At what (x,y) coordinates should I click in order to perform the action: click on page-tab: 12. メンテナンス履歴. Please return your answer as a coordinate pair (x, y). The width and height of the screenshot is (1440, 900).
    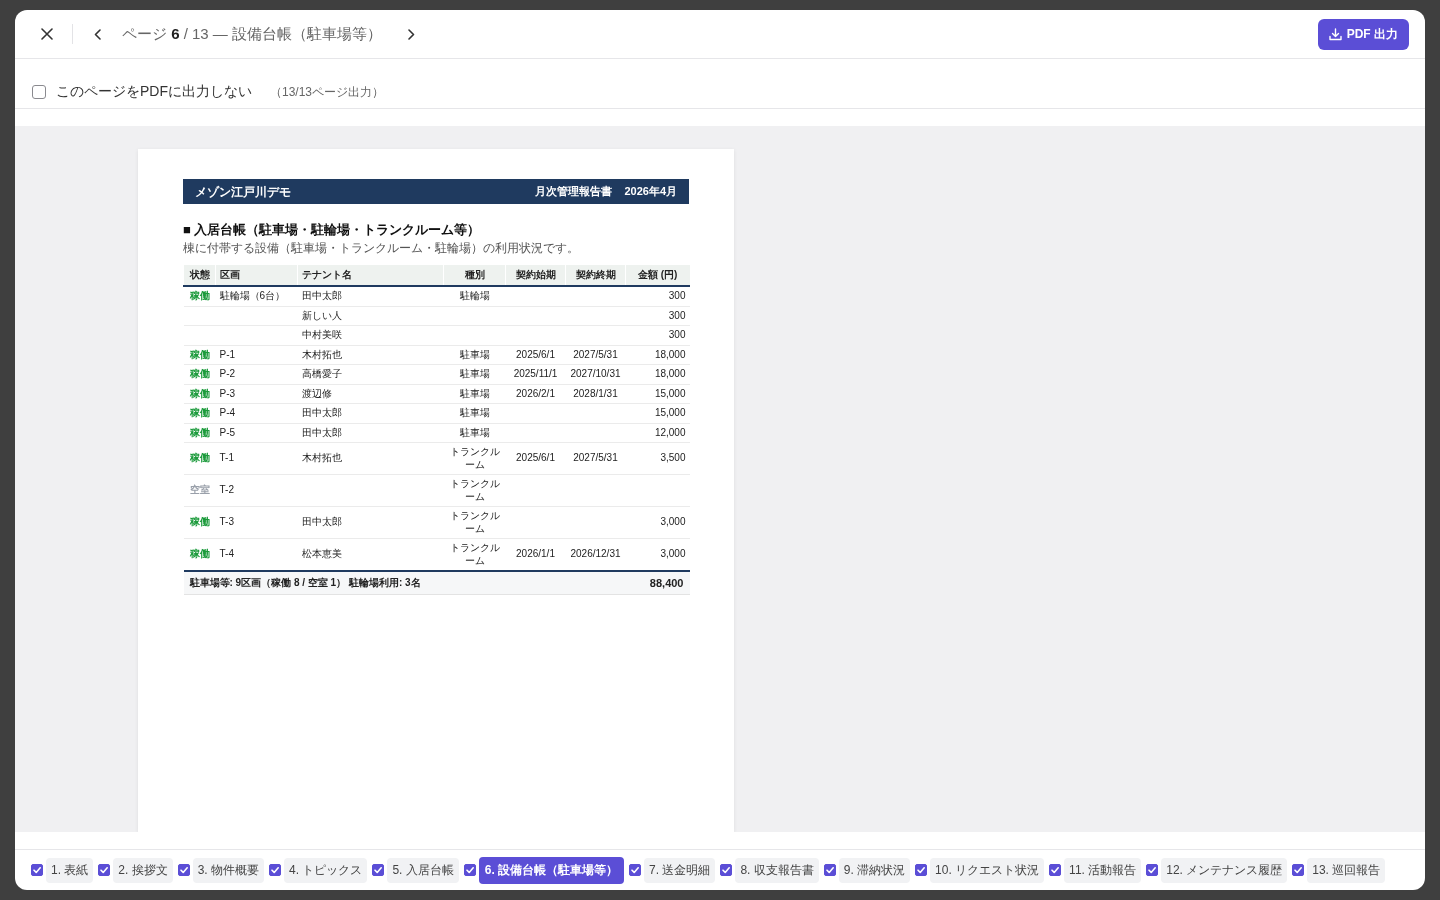
    Looking at the image, I should click on (1224, 870).